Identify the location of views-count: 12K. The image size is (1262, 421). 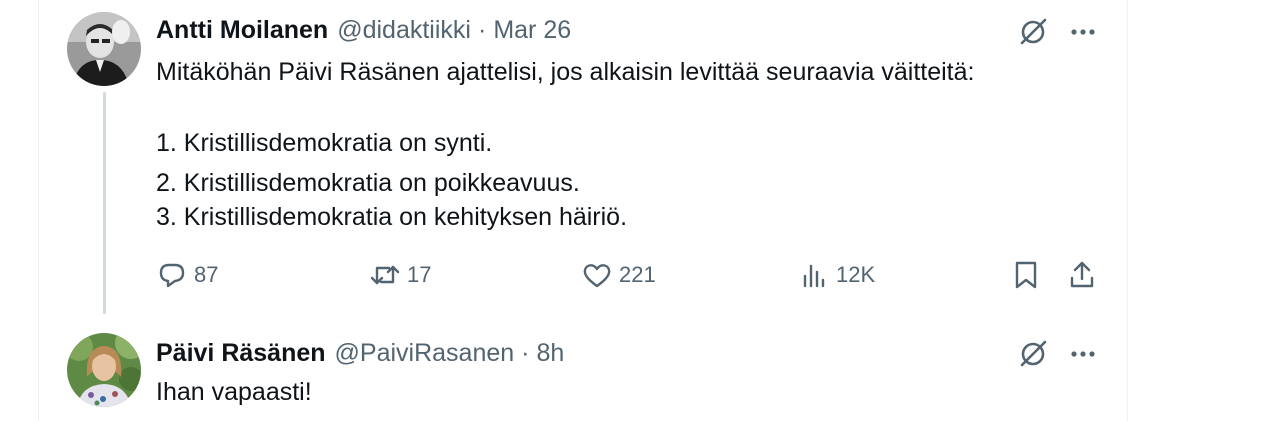
(856, 274).